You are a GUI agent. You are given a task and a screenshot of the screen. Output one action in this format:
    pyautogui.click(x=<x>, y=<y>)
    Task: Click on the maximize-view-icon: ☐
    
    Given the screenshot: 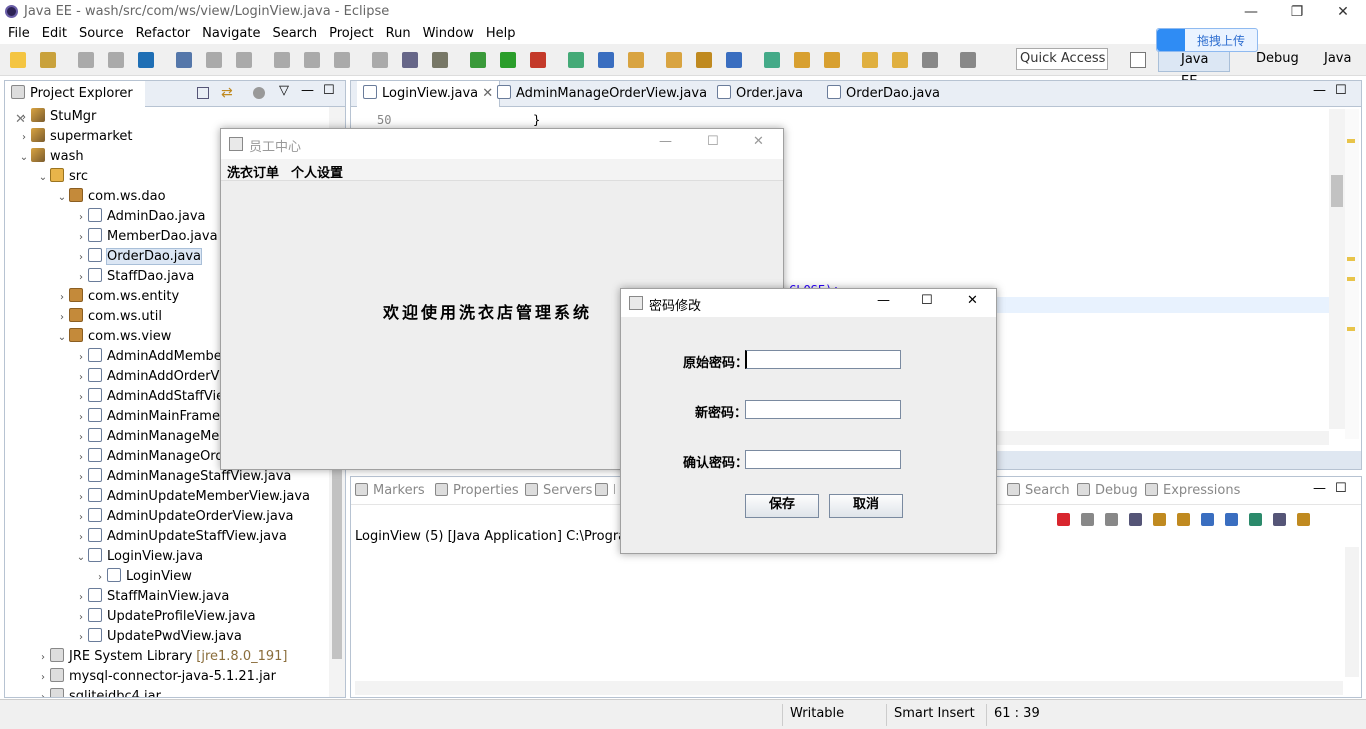 What is the action you would take?
    pyautogui.click(x=1341, y=90)
    